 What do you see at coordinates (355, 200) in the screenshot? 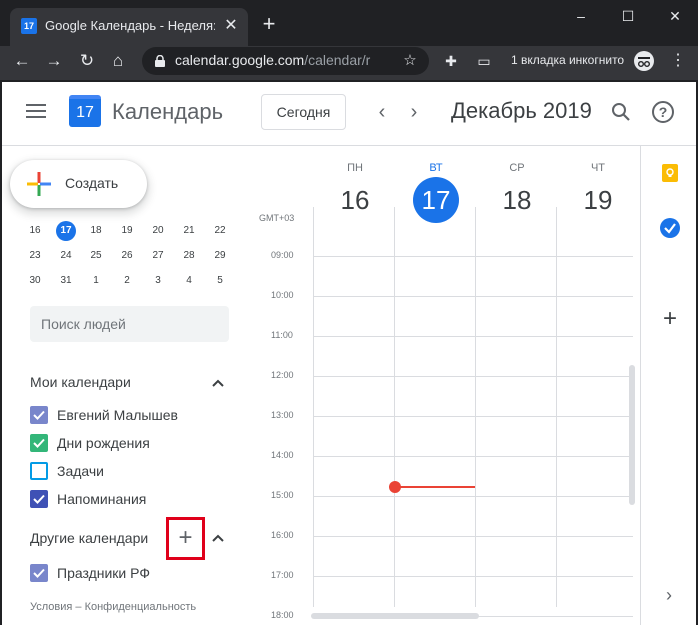
I see `day-date-number: 16` at bounding box center [355, 200].